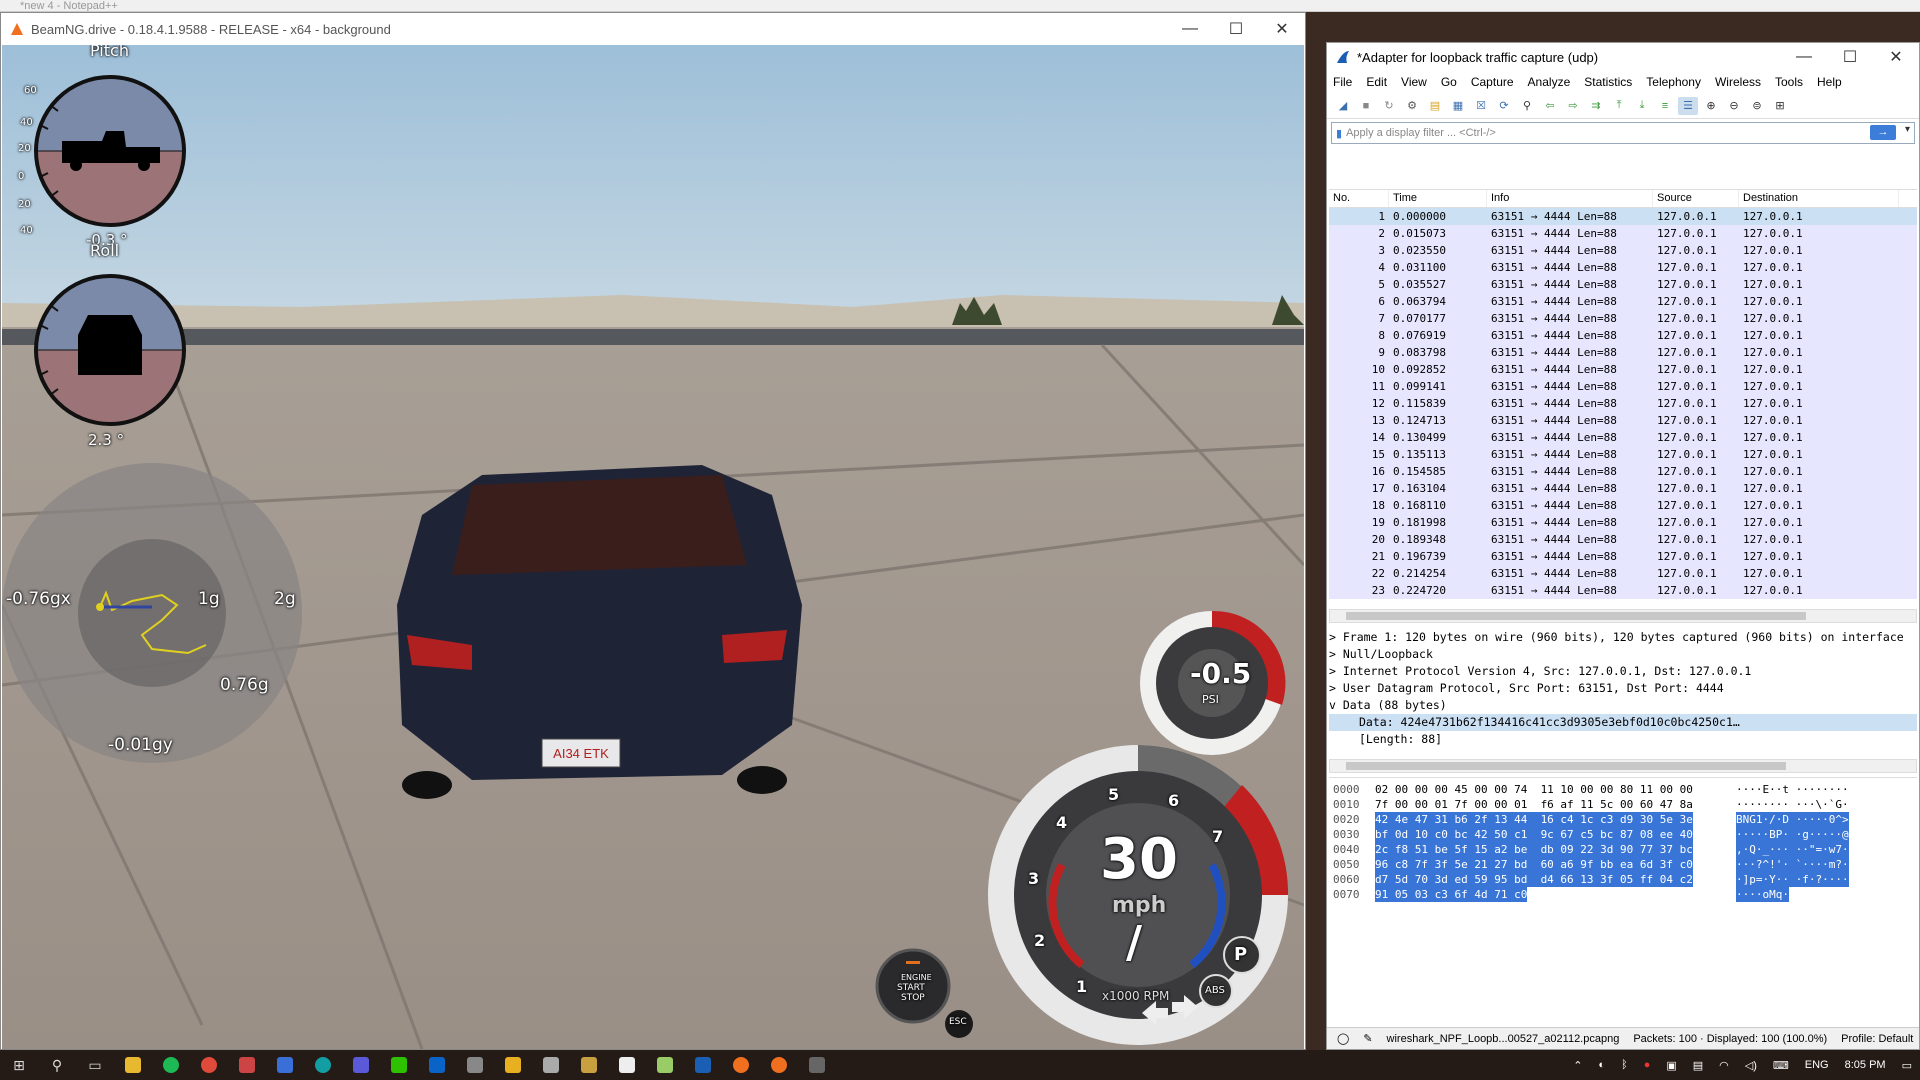 This screenshot has width=1920, height=1080. I want to click on file-explorer-icon, so click(133, 1065).